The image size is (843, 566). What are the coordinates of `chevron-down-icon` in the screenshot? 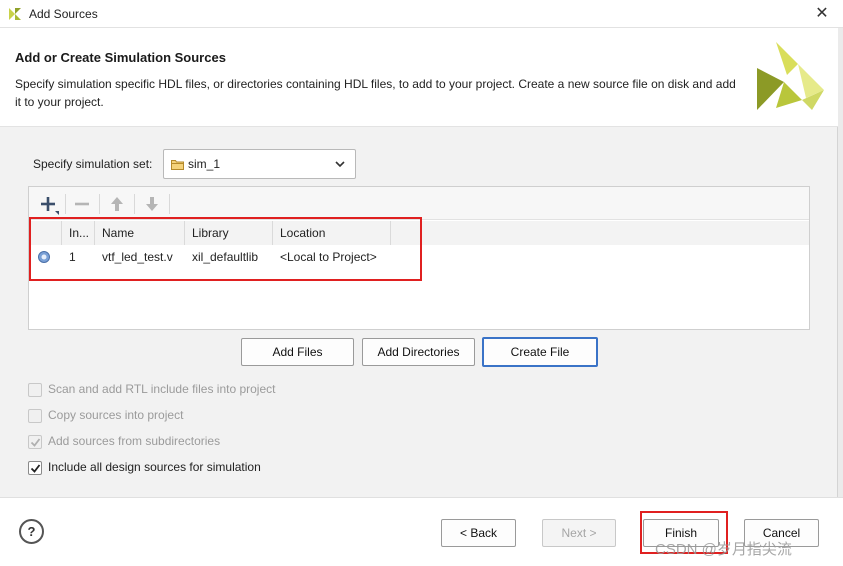 It's located at (340, 164).